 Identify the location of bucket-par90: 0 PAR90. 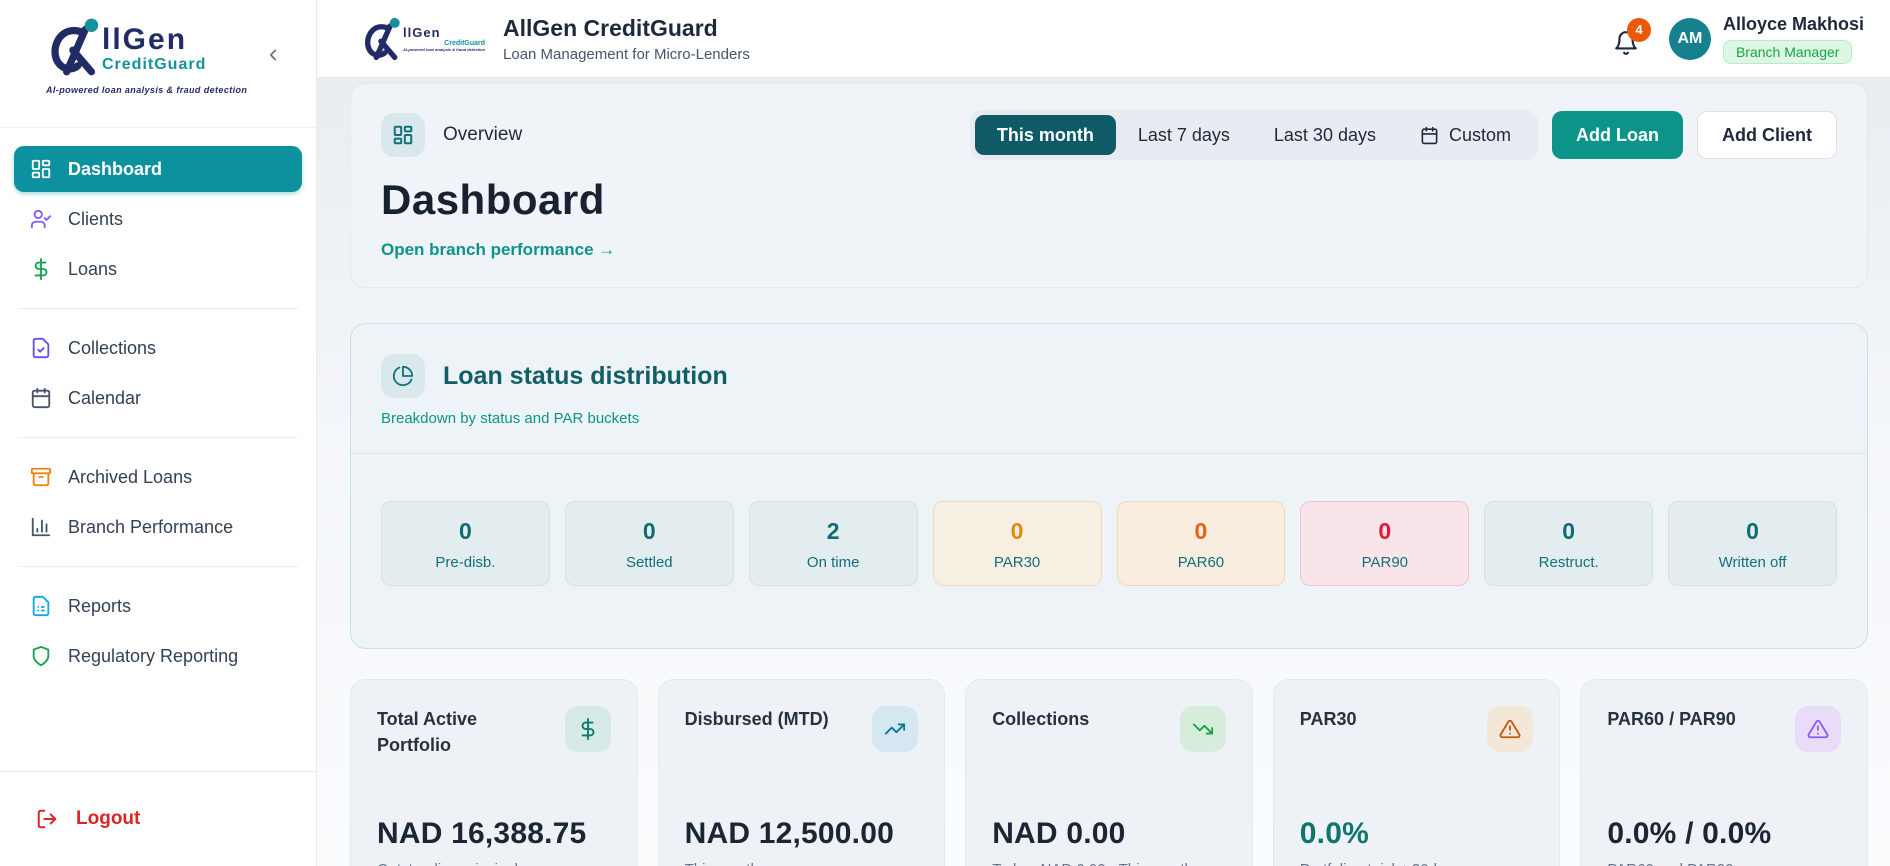
(1385, 543).